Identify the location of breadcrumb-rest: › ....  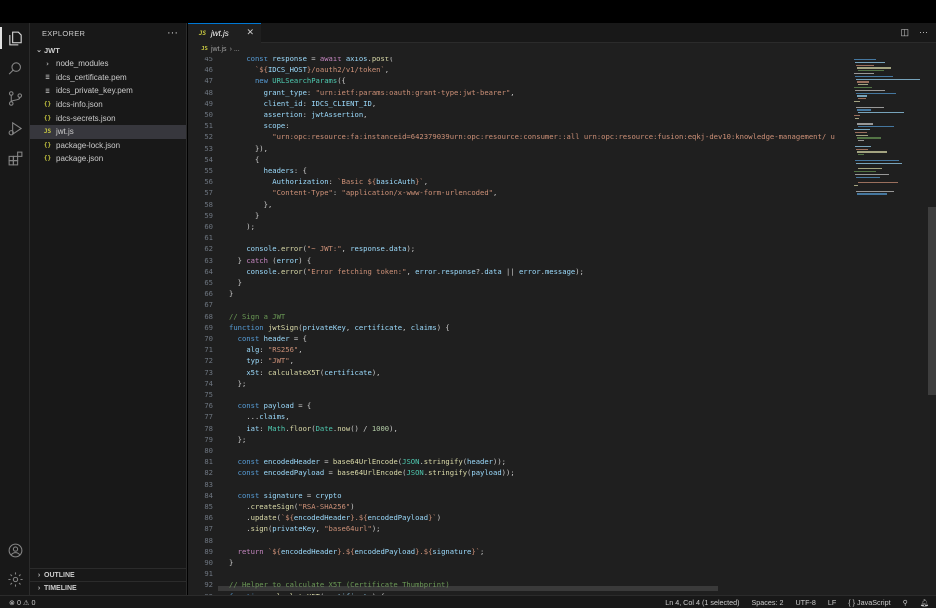
(235, 49).